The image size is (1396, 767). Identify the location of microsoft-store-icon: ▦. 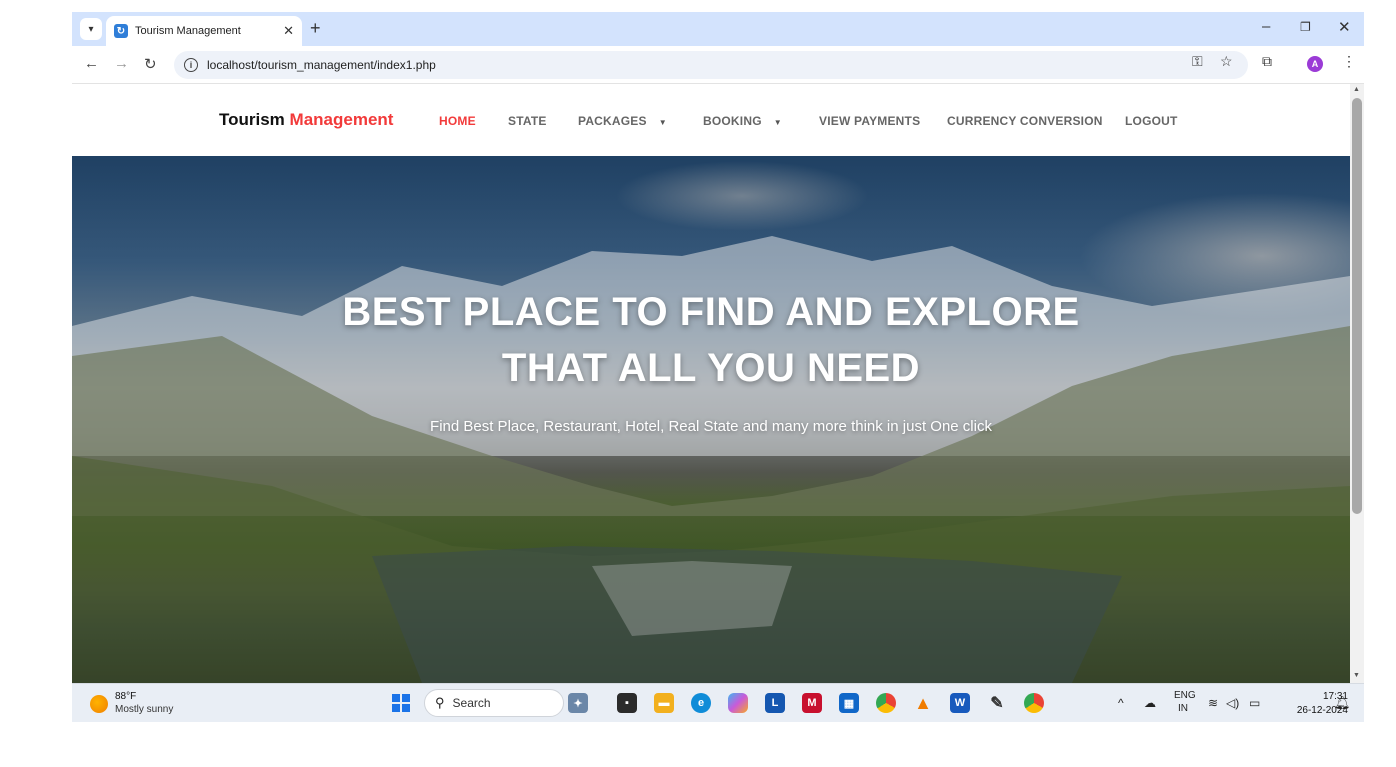
(849, 703).